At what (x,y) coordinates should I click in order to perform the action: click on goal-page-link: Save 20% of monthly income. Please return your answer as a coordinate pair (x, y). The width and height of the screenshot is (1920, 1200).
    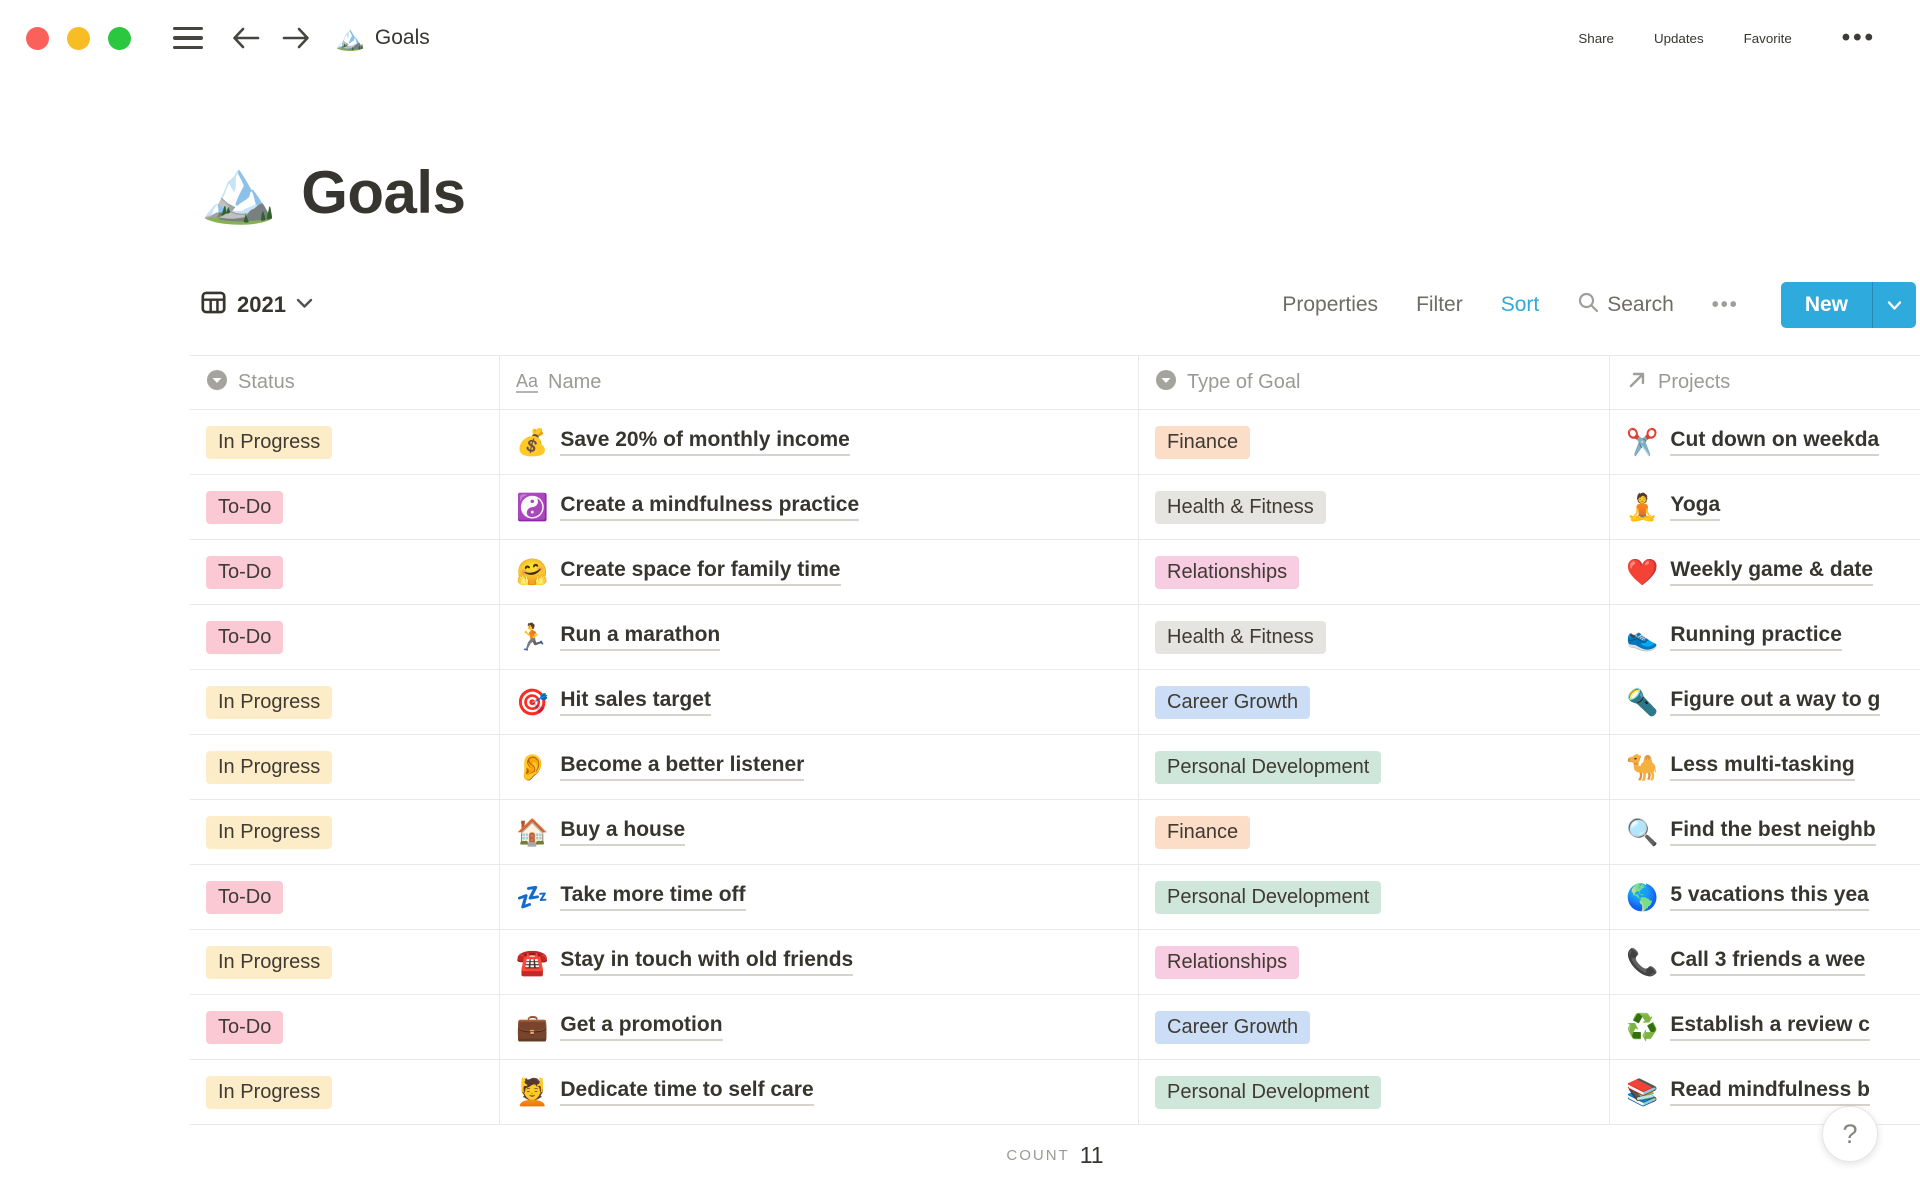
    Looking at the image, I should click on (705, 442).